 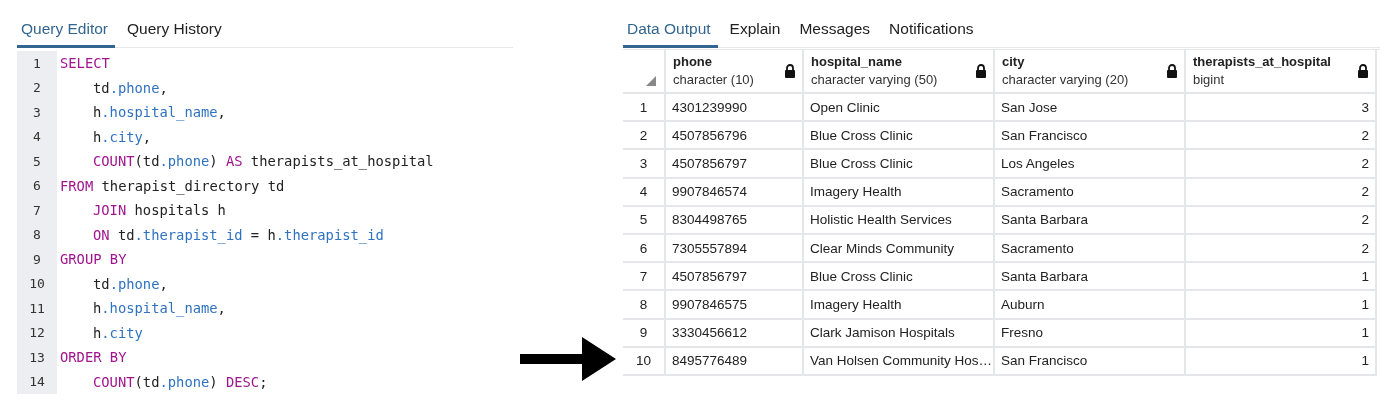 What do you see at coordinates (735, 361) in the screenshot?
I see `table-cell: 8495776489` at bounding box center [735, 361].